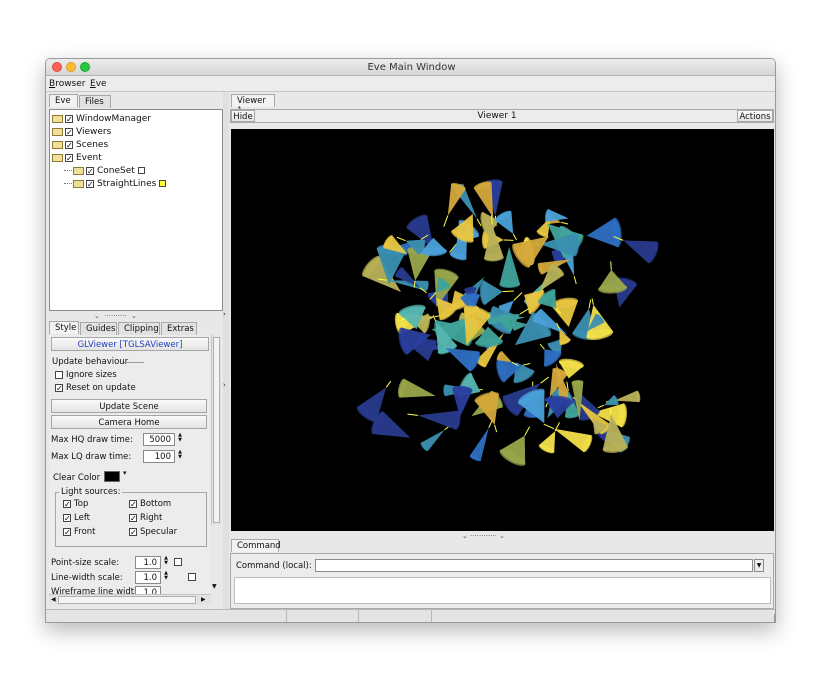  What do you see at coordinates (159, 532) in the screenshot?
I see `light-specular-label: Specular` at bounding box center [159, 532].